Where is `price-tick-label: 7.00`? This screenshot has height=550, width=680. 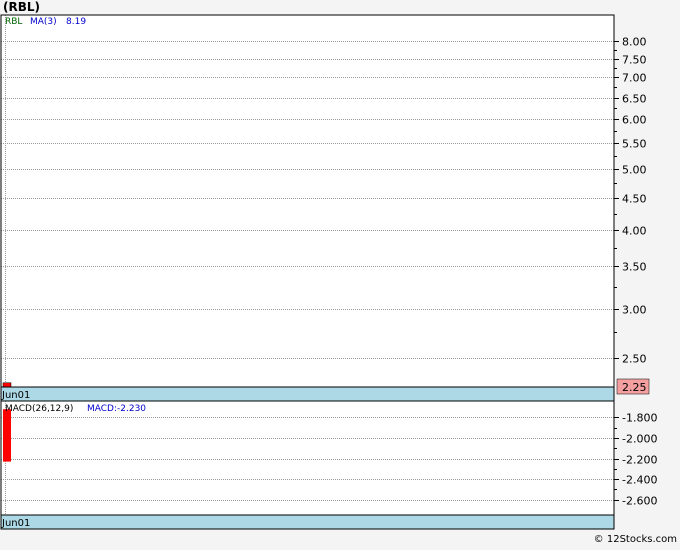
price-tick-label: 7.00 is located at coordinates (634, 78).